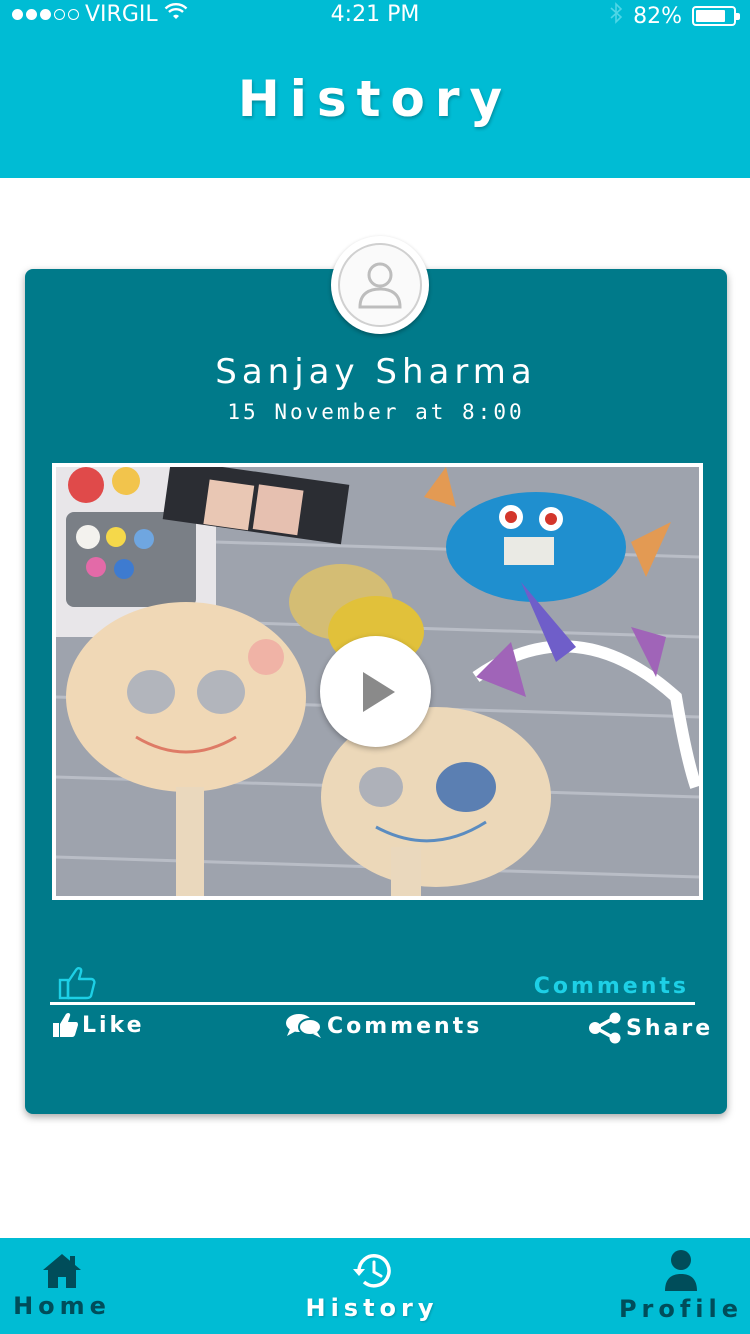 The image size is (750, 1334). What do you see at coordinates (376, 412) in the screenshot?
I see `post-date: 15 November at 8:00` at bounding box center [376, 412].